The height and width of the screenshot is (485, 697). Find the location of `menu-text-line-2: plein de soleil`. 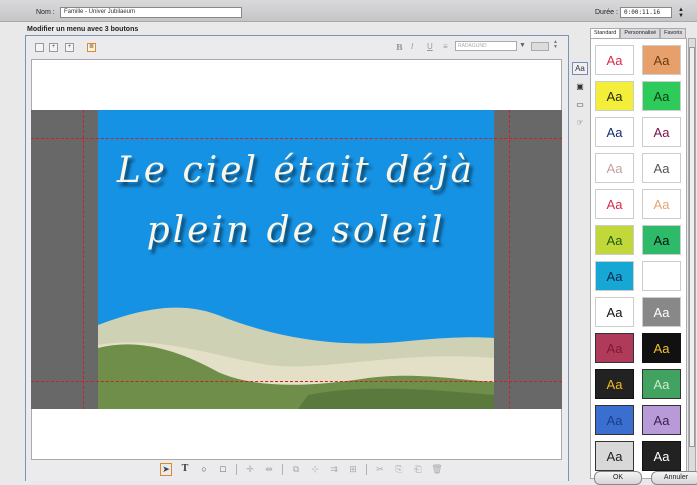

menu-text-line-2: plein de soleil is located at coordinates (296, 230).